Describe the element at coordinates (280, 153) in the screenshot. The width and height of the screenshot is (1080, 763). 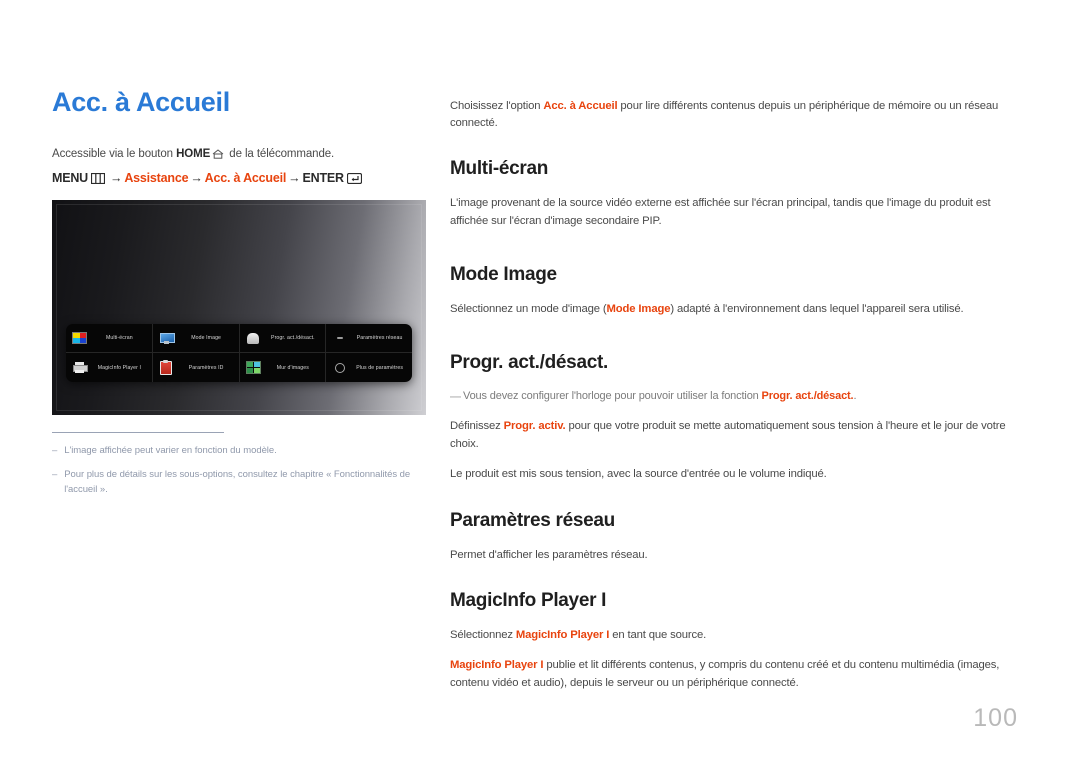
I see `access-text-after: de la télécommande.` at that location.